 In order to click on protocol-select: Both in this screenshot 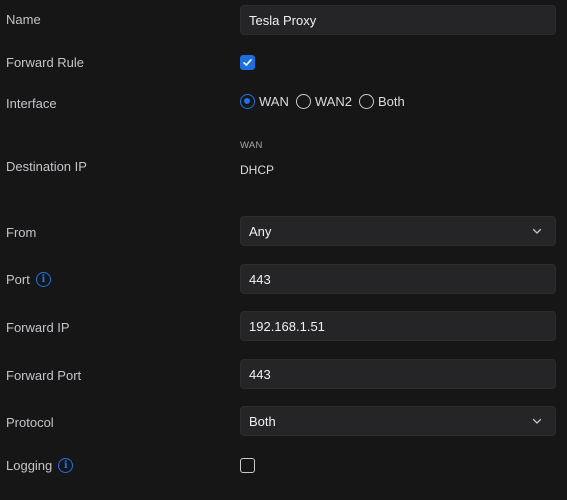, I will do `click(398, 421)`.